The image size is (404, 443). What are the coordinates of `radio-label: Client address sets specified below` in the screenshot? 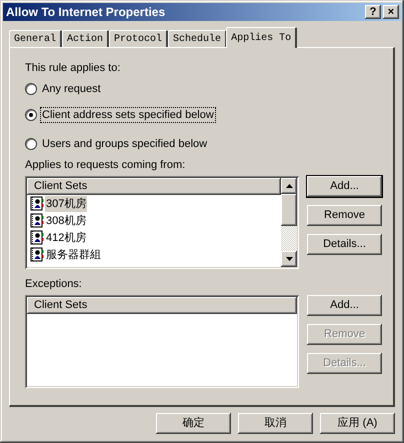 It's located at (128, 115).